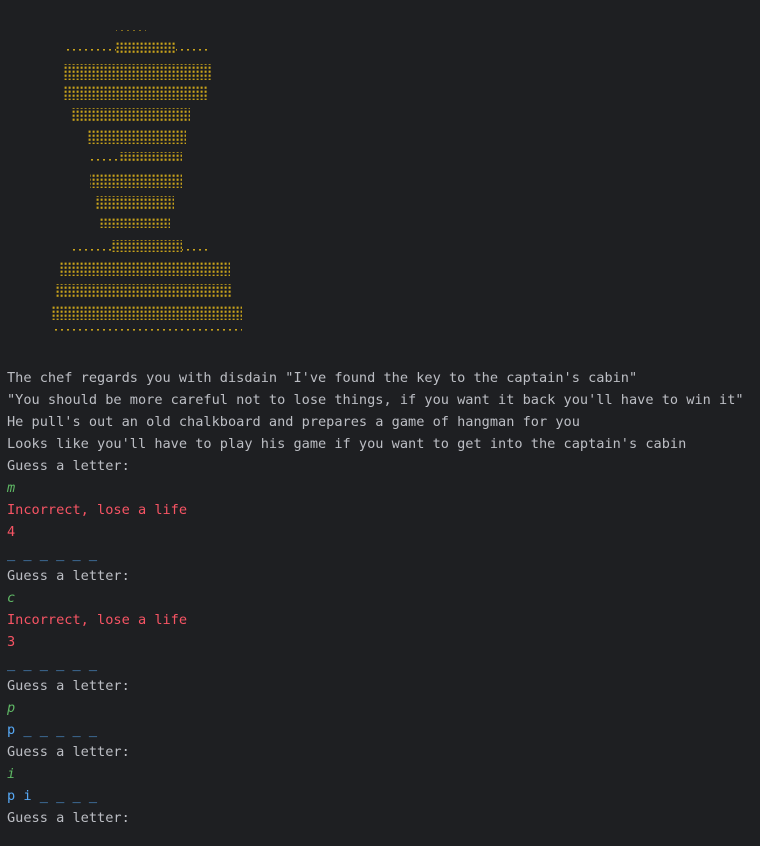 This screenshot has width=760, height=846. I want to click on lives-remaining: 4, so click(11, 532).